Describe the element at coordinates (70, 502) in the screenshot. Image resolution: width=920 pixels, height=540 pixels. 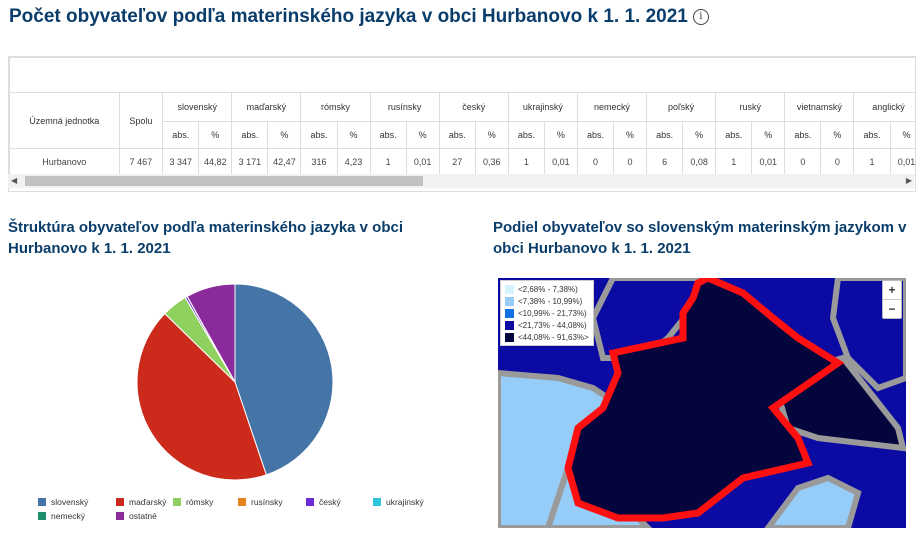
I see `legend-label: slovenský` at that location.